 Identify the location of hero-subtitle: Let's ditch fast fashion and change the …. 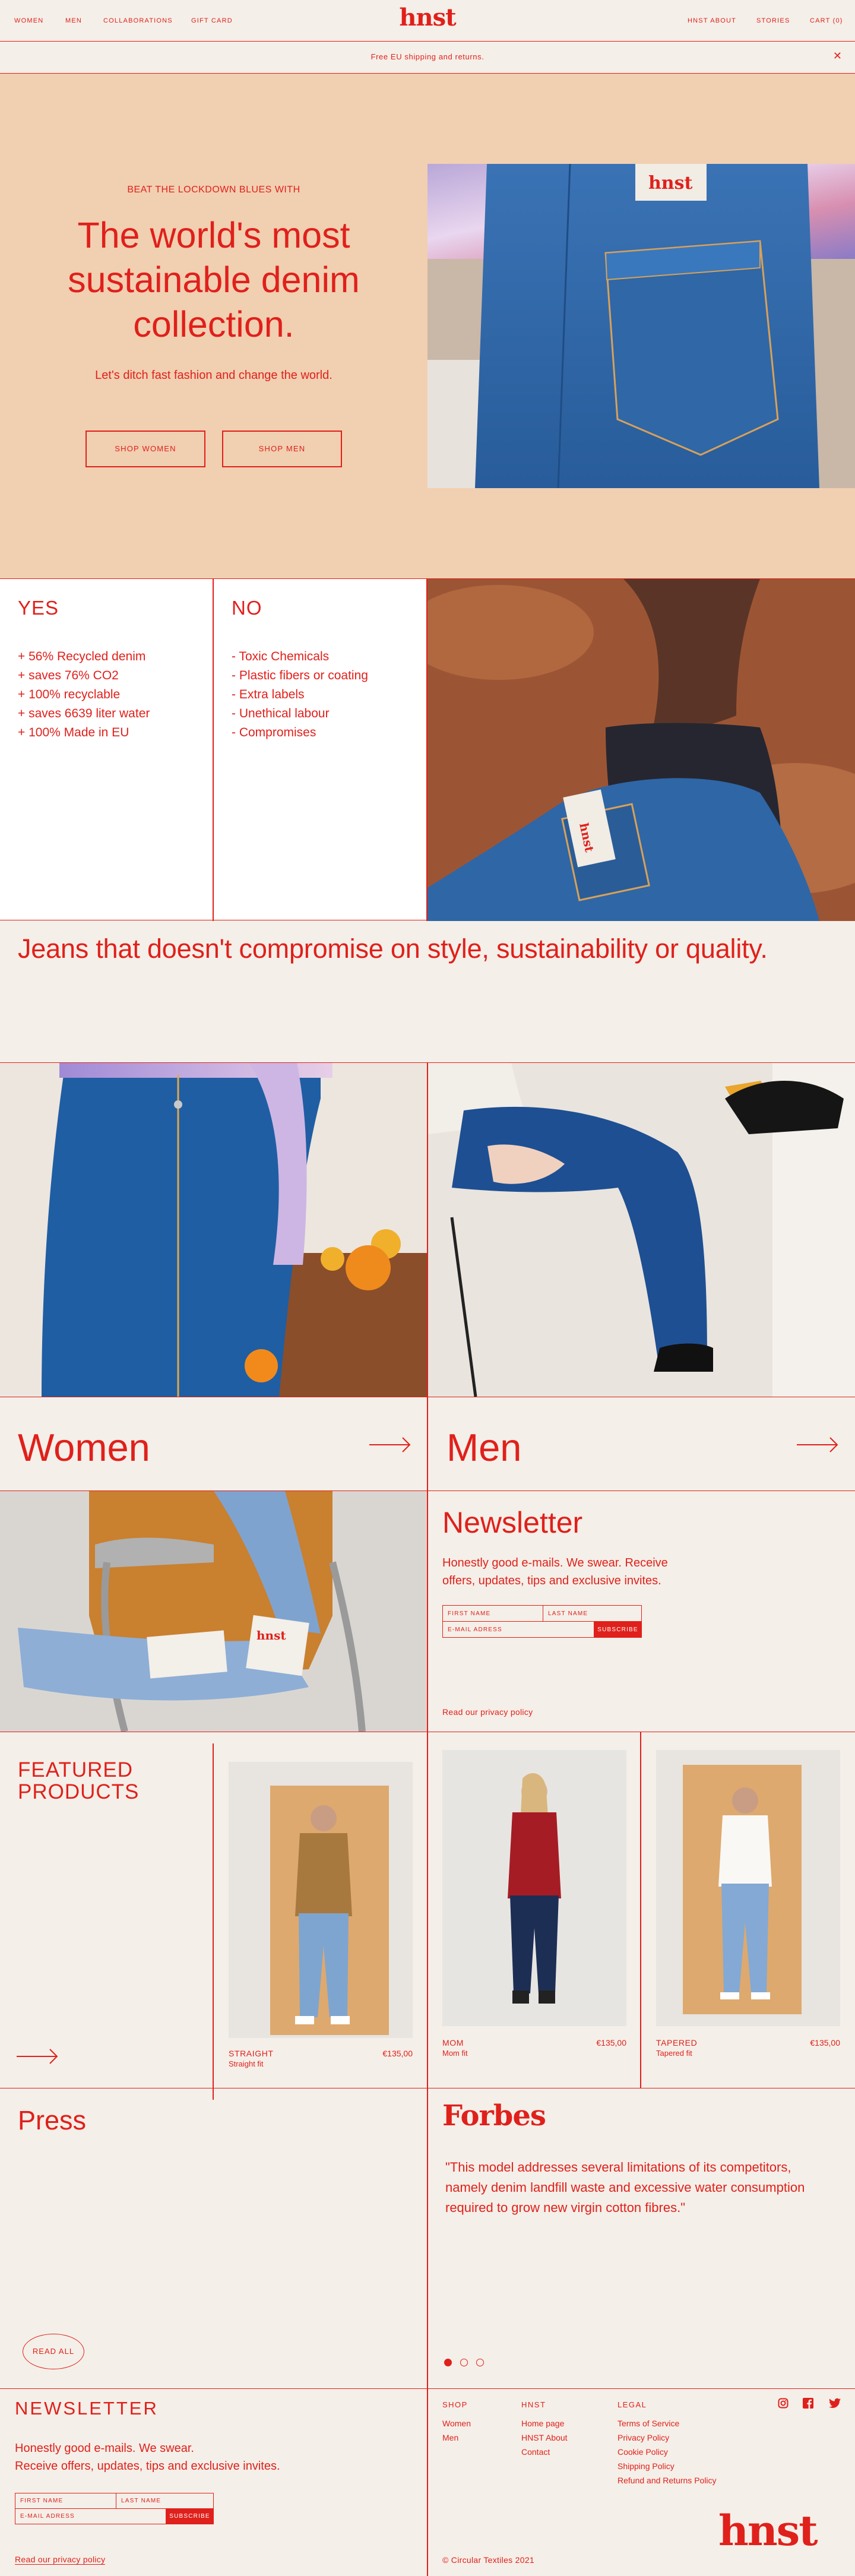
(213, 375).